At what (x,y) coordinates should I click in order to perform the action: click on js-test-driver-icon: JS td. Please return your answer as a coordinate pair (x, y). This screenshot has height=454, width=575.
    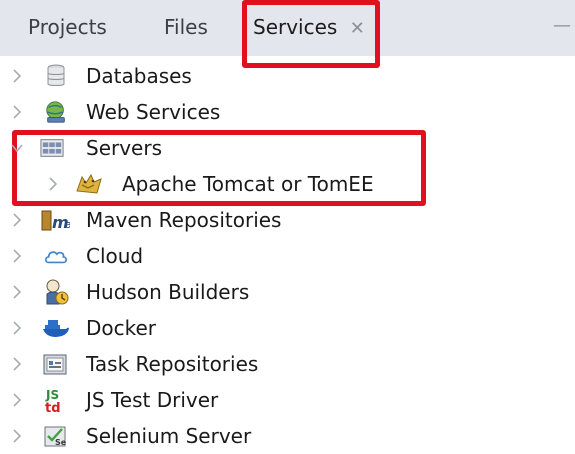
    Looking at the image, I should click on (56, 400).